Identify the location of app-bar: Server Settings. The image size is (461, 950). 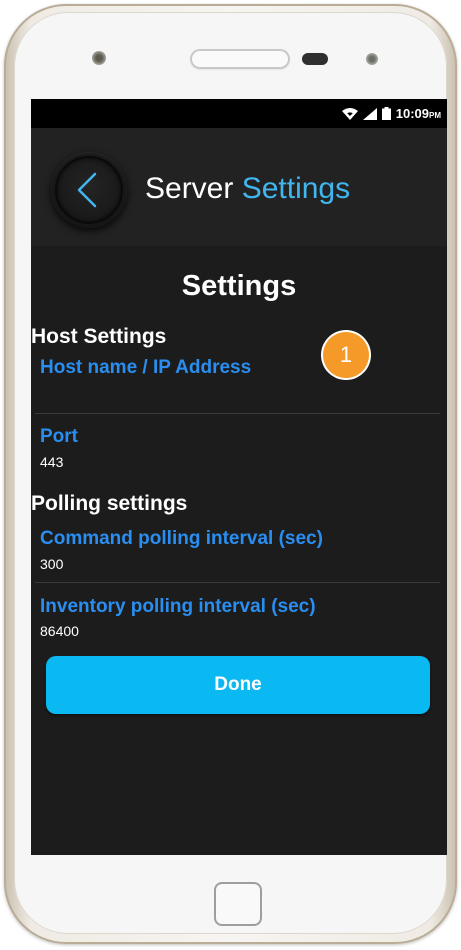
(239, 187).